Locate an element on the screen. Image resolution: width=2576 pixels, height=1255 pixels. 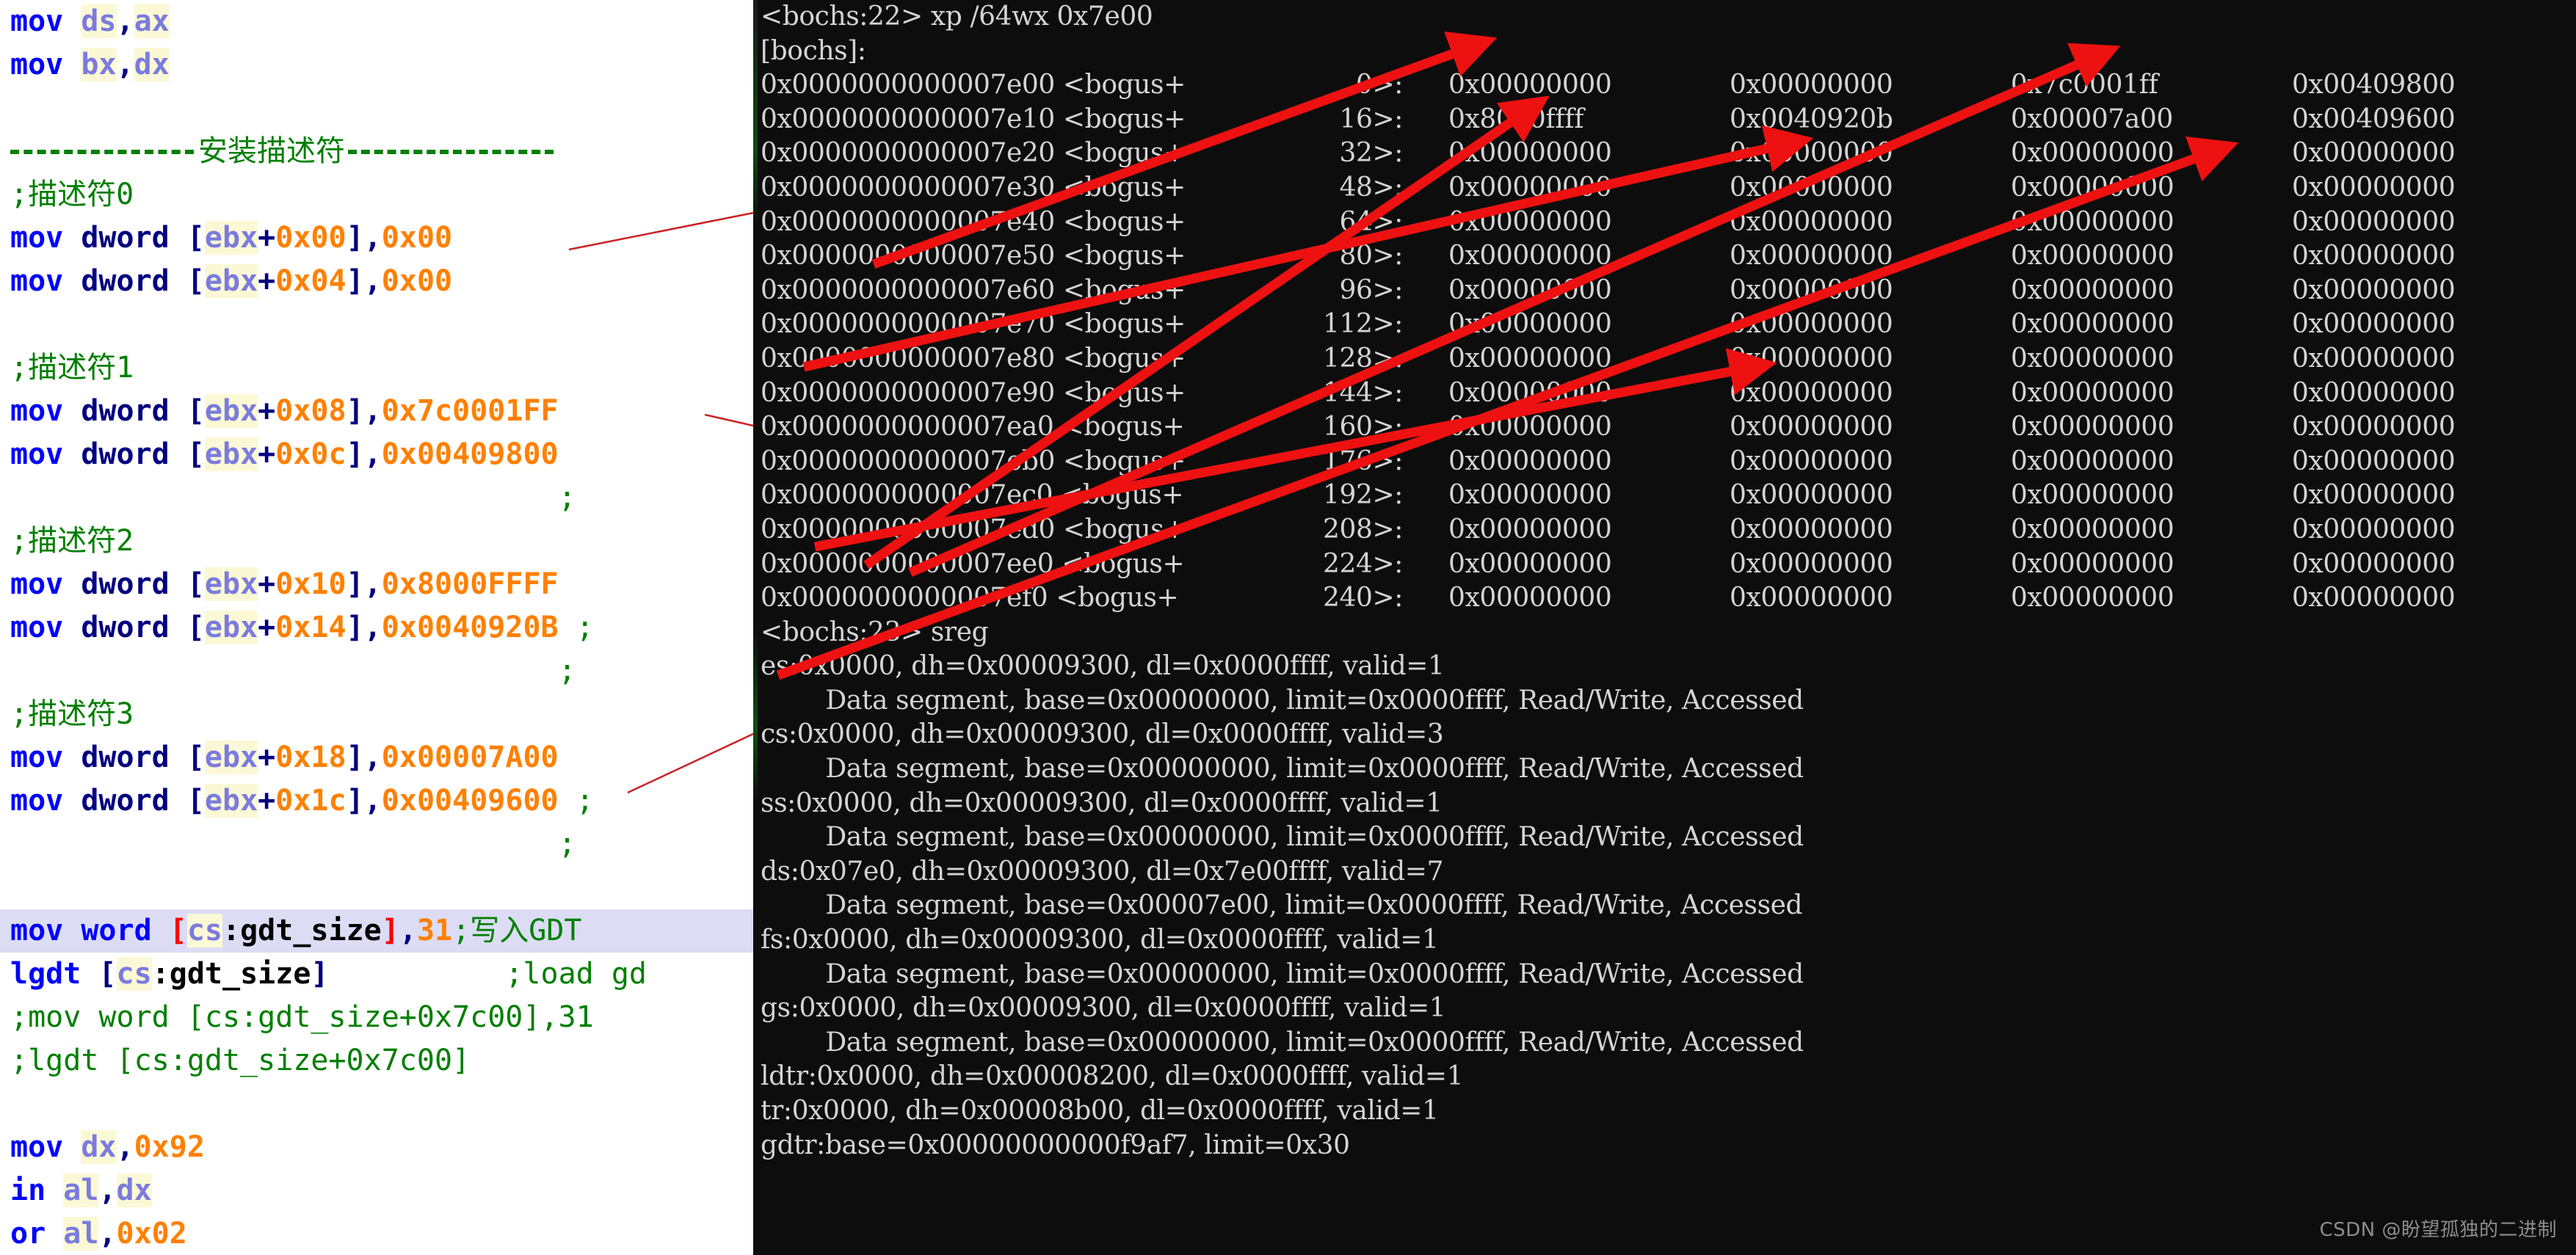
code-line: mov word [cs:gdt_size],31;写入GDT is located at coordinates (376, 931).